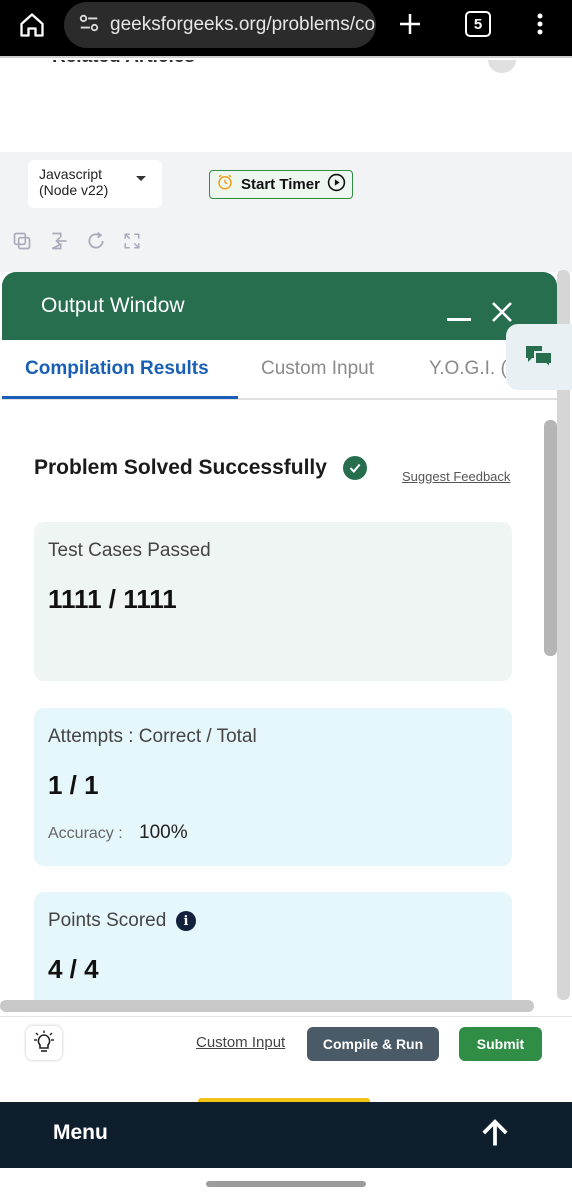  What do you see at coordinates (279, 306) in the screenshot?
I see `output-window-header: Output Window` at bounding box center [279, 306].